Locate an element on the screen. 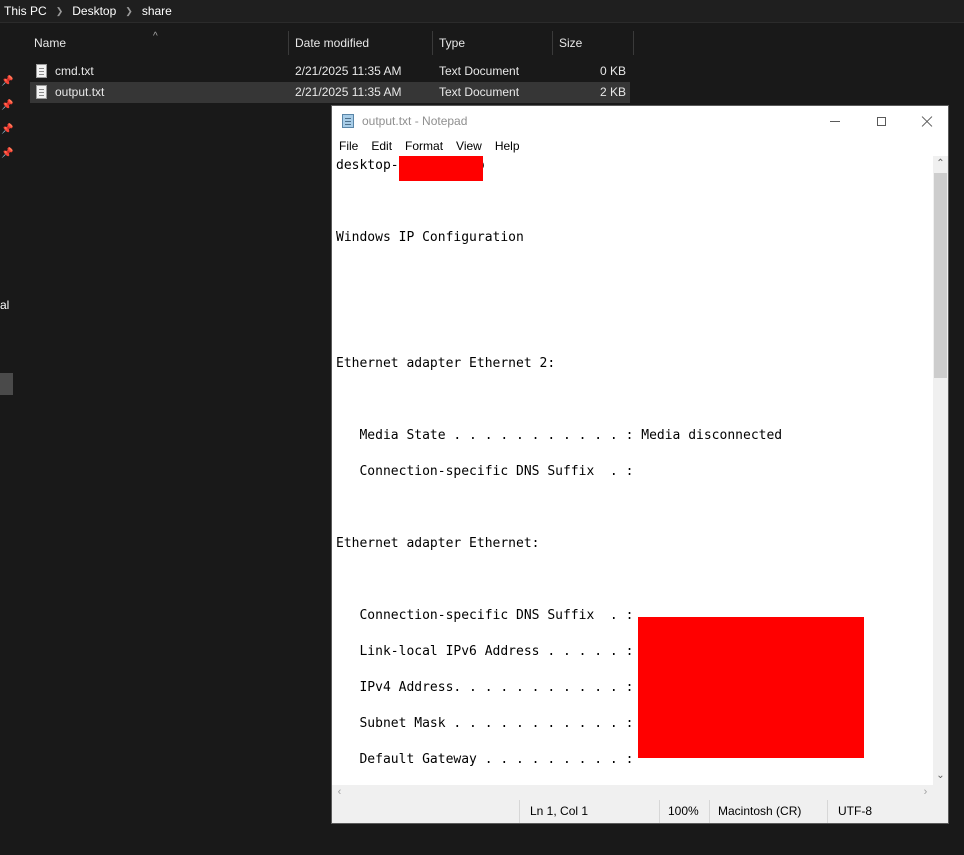  notepad-app-icon is located at coordinates (348, 121).